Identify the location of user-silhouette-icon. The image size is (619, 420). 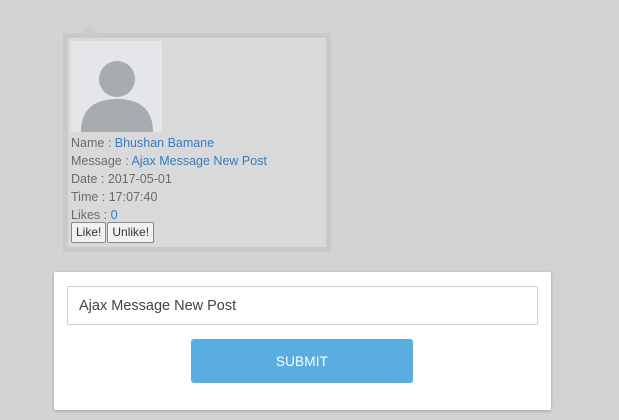
(116, 86).